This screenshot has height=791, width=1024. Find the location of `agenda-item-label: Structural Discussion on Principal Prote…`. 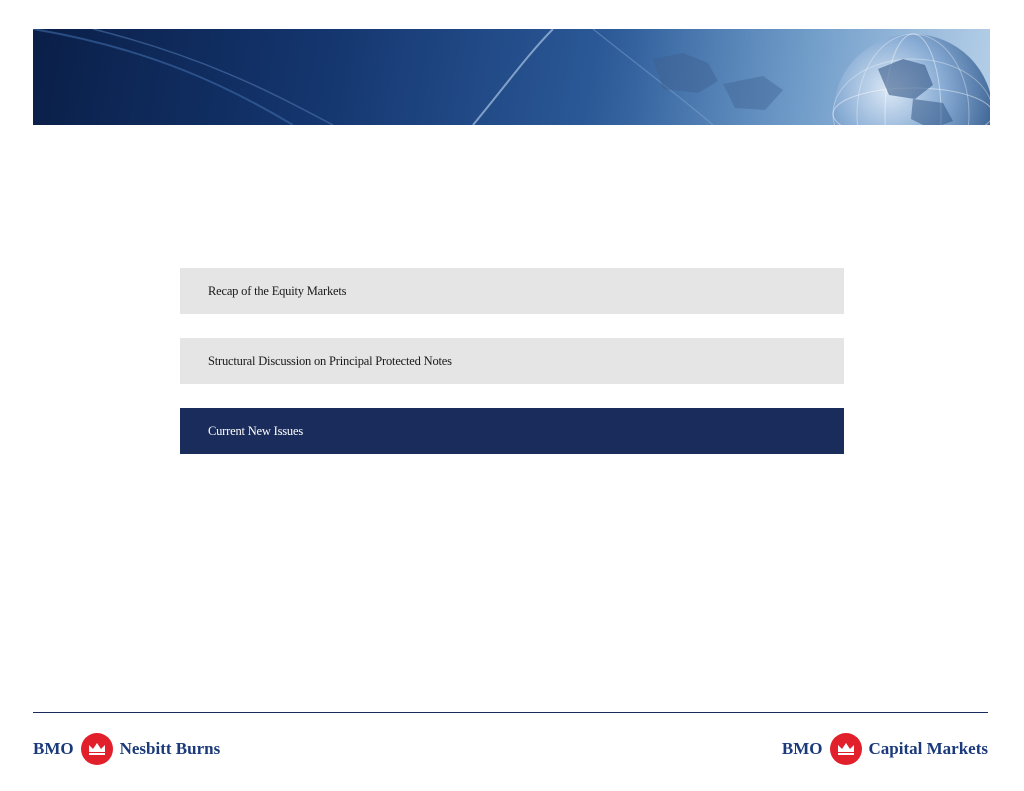

agenda-item-label: Structural Discussion on Principal Prote… is located at coordinates (330, 360).